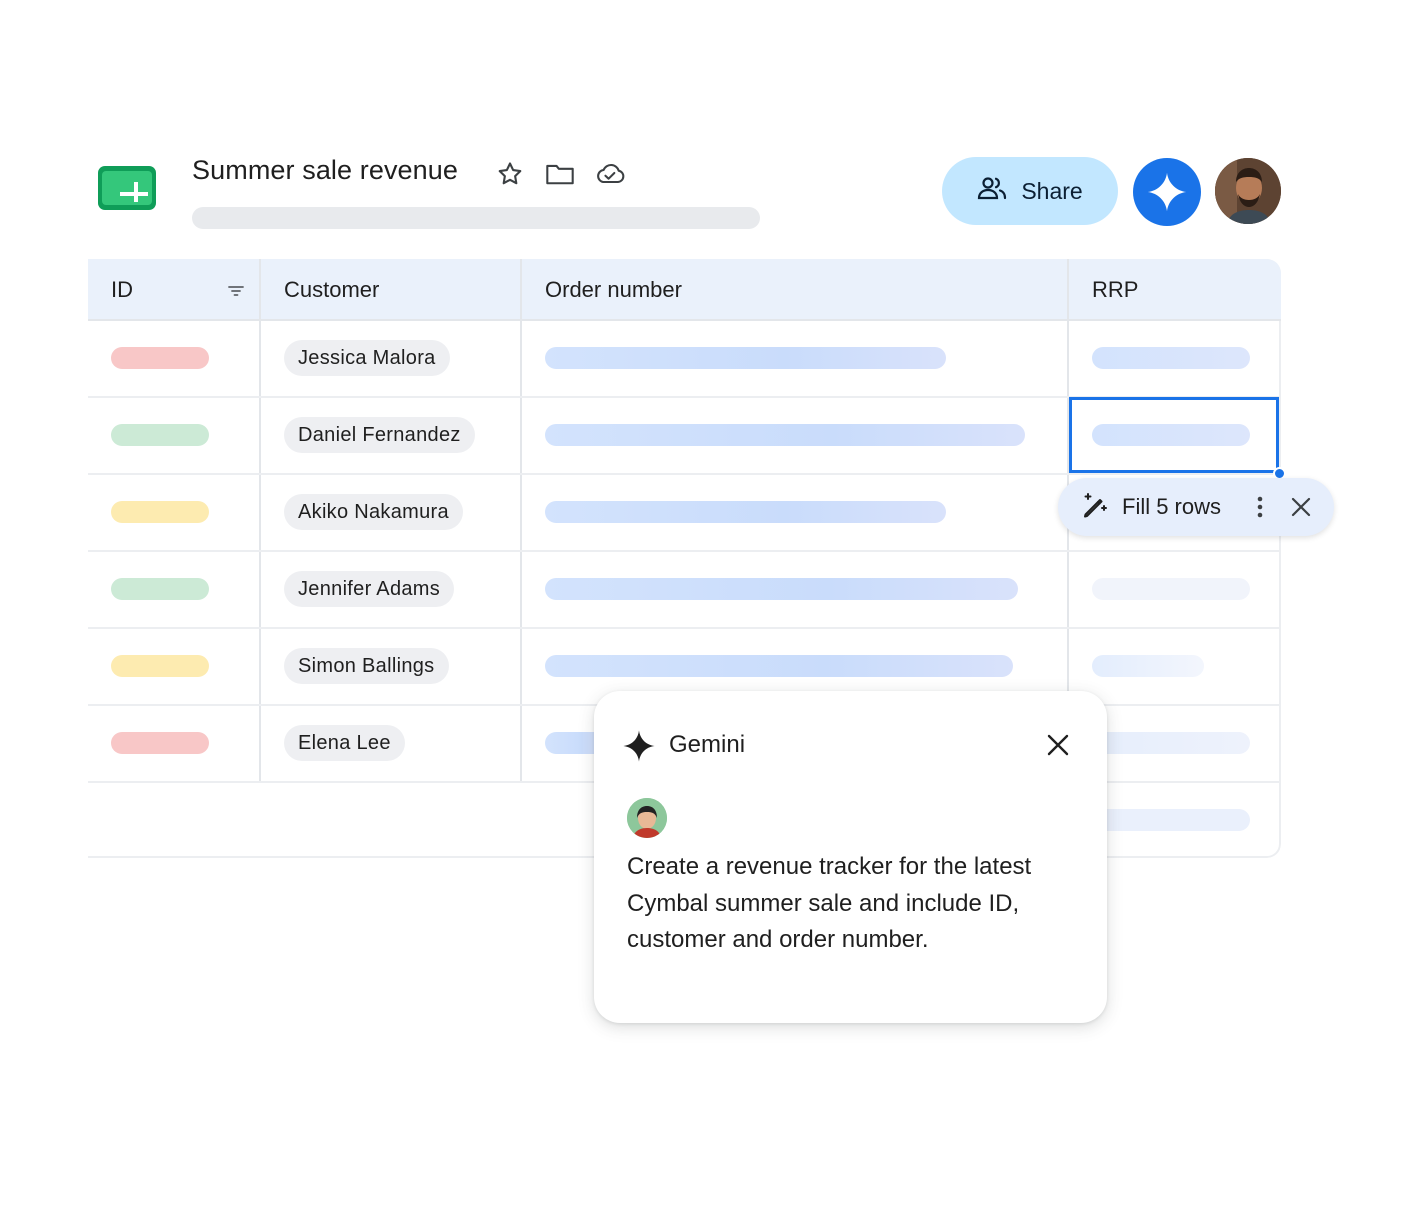 The width and height of the screenshot is (1405, 1210). What do you see at coordinates (366, 666) in the screenshot?
I see `customer-chip: Simon Ballings` at bounding box center [366, 666].